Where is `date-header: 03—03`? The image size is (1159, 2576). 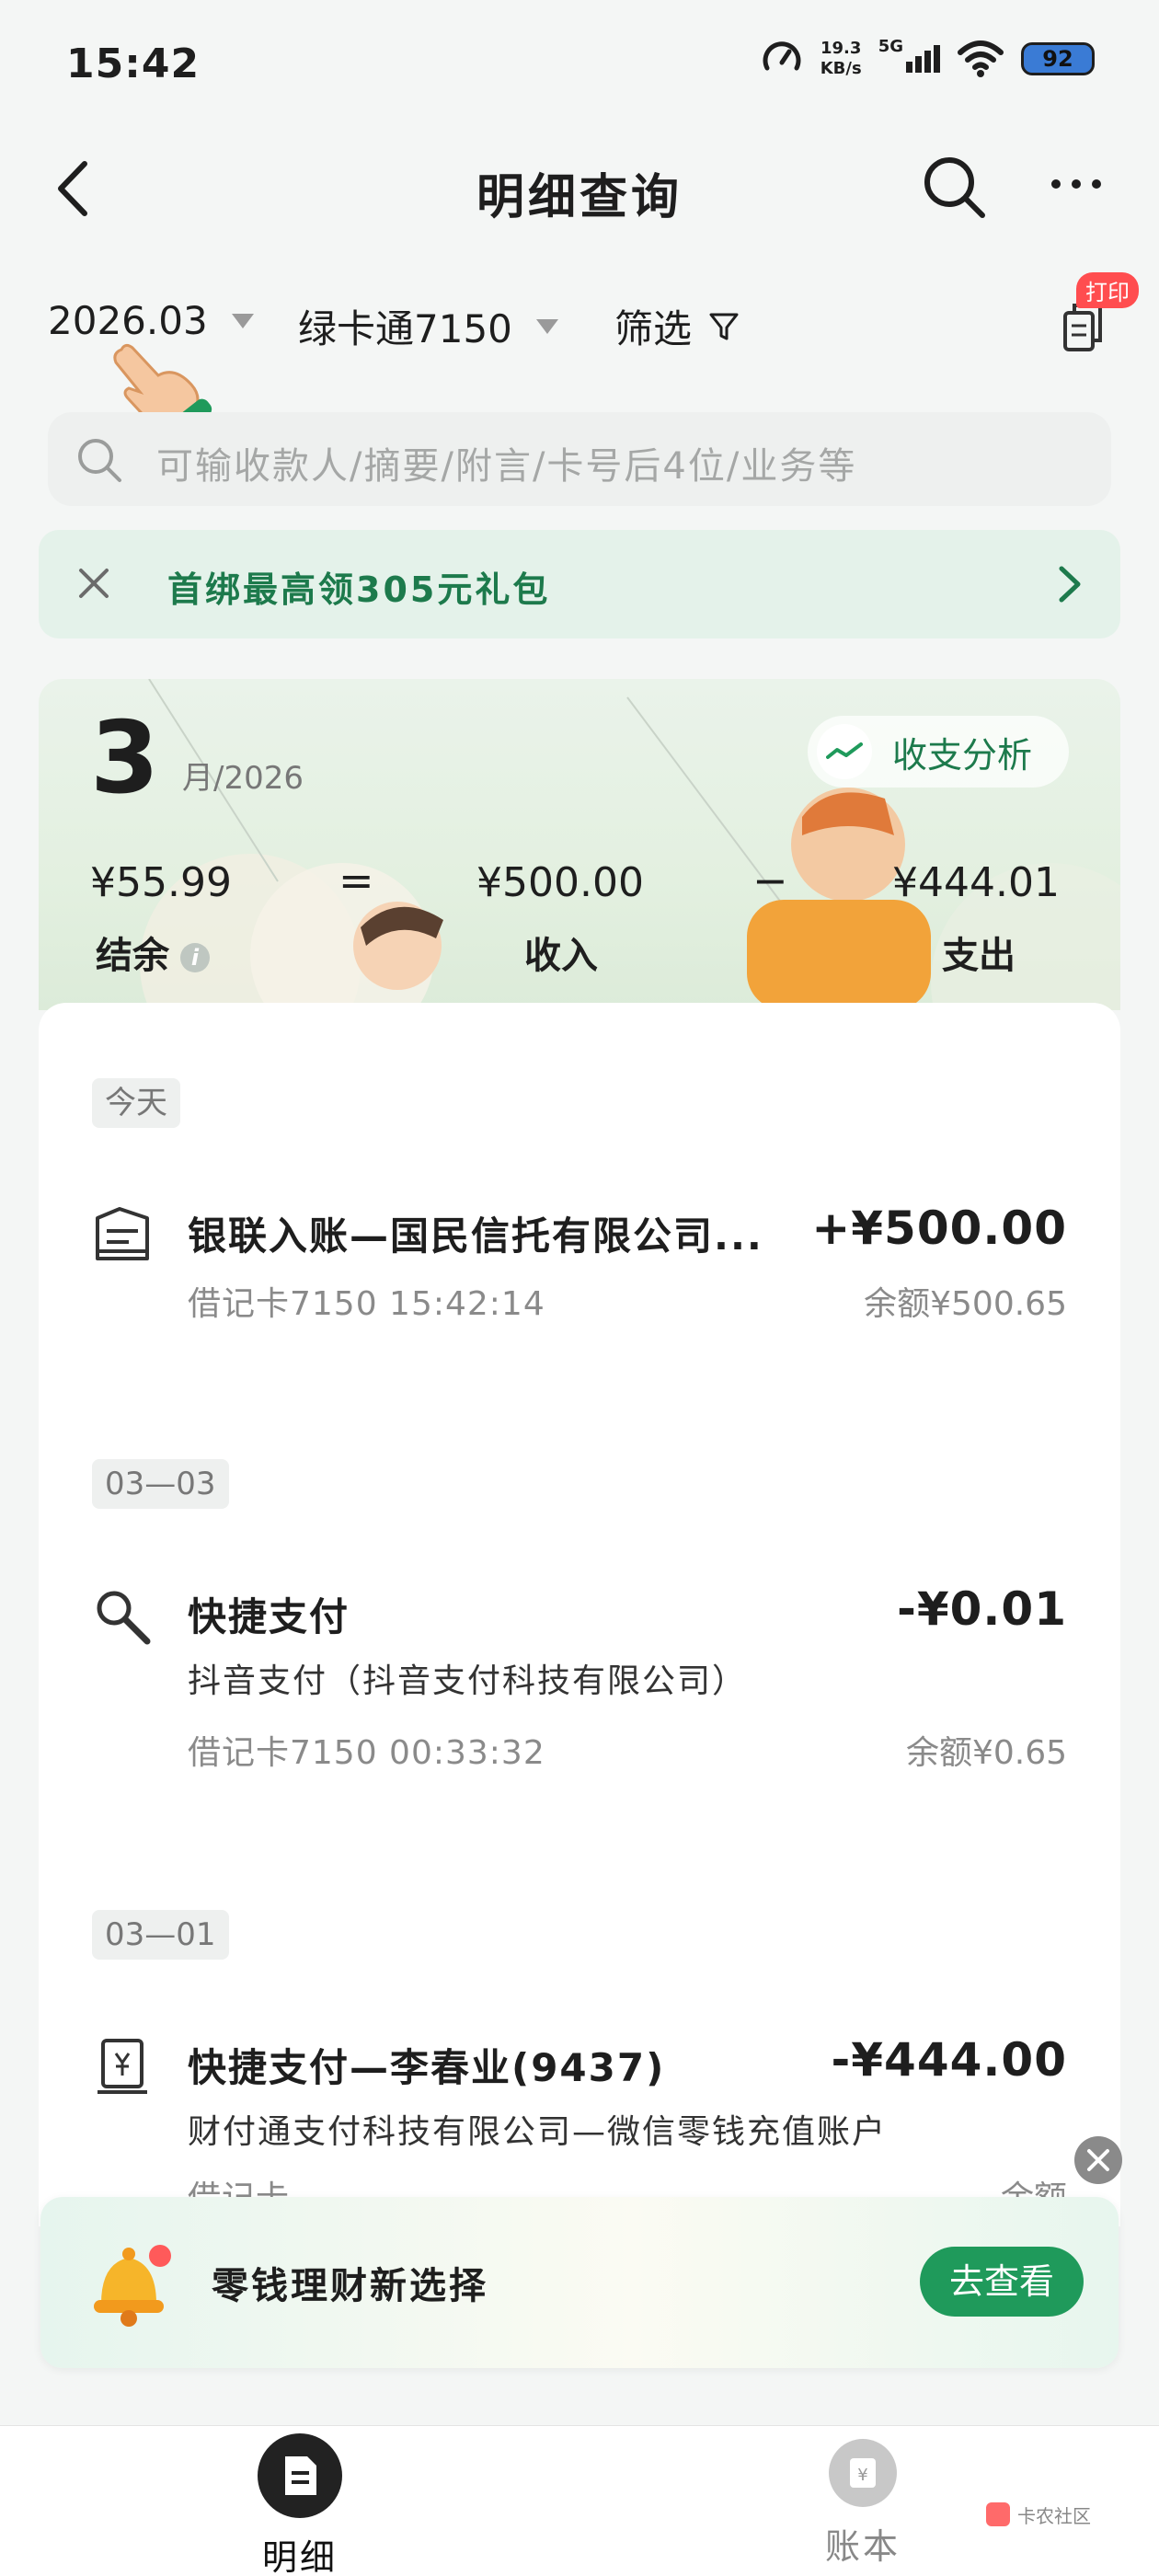
date-header: 03—03 is located at coordinates (160, 1484).